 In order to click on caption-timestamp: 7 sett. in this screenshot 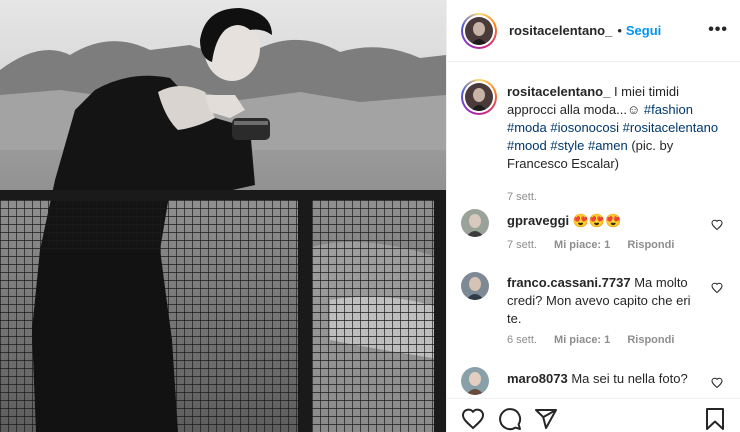, I will do `click(522, 197)`.